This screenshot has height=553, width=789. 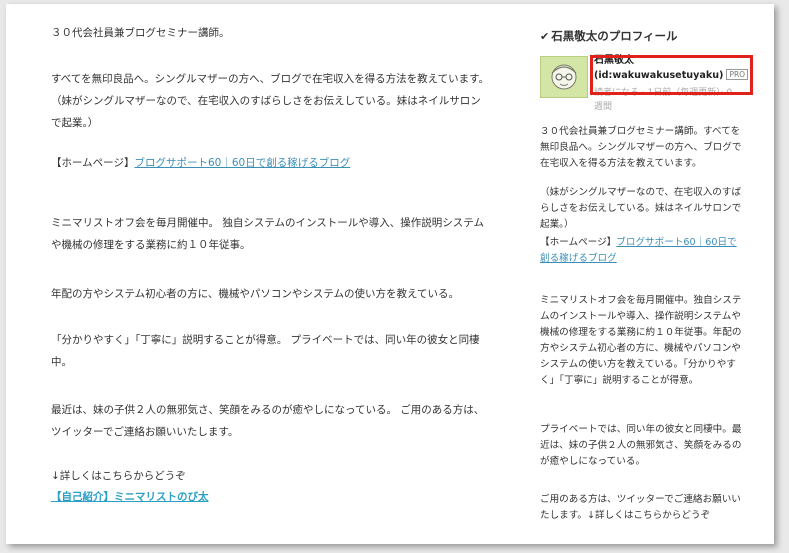 I want to click on sidebar-homepage-label: 【ホームページ】, so click(x=578, y=242).